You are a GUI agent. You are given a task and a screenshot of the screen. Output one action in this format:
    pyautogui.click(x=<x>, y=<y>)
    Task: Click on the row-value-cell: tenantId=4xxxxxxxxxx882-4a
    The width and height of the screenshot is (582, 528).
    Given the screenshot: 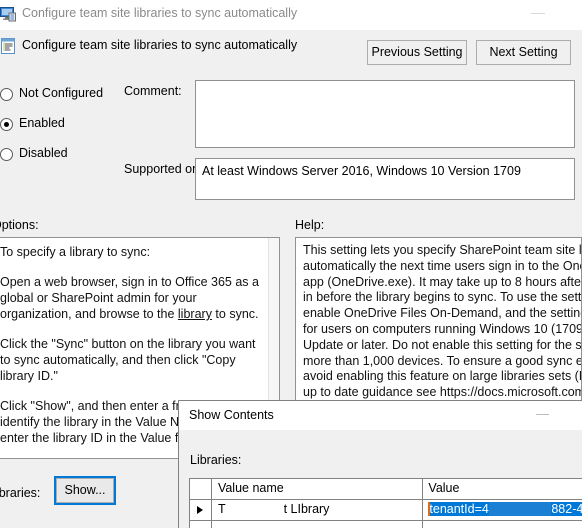 What is the action you would take?
    pyautogui.click(x=502, y=510)
    